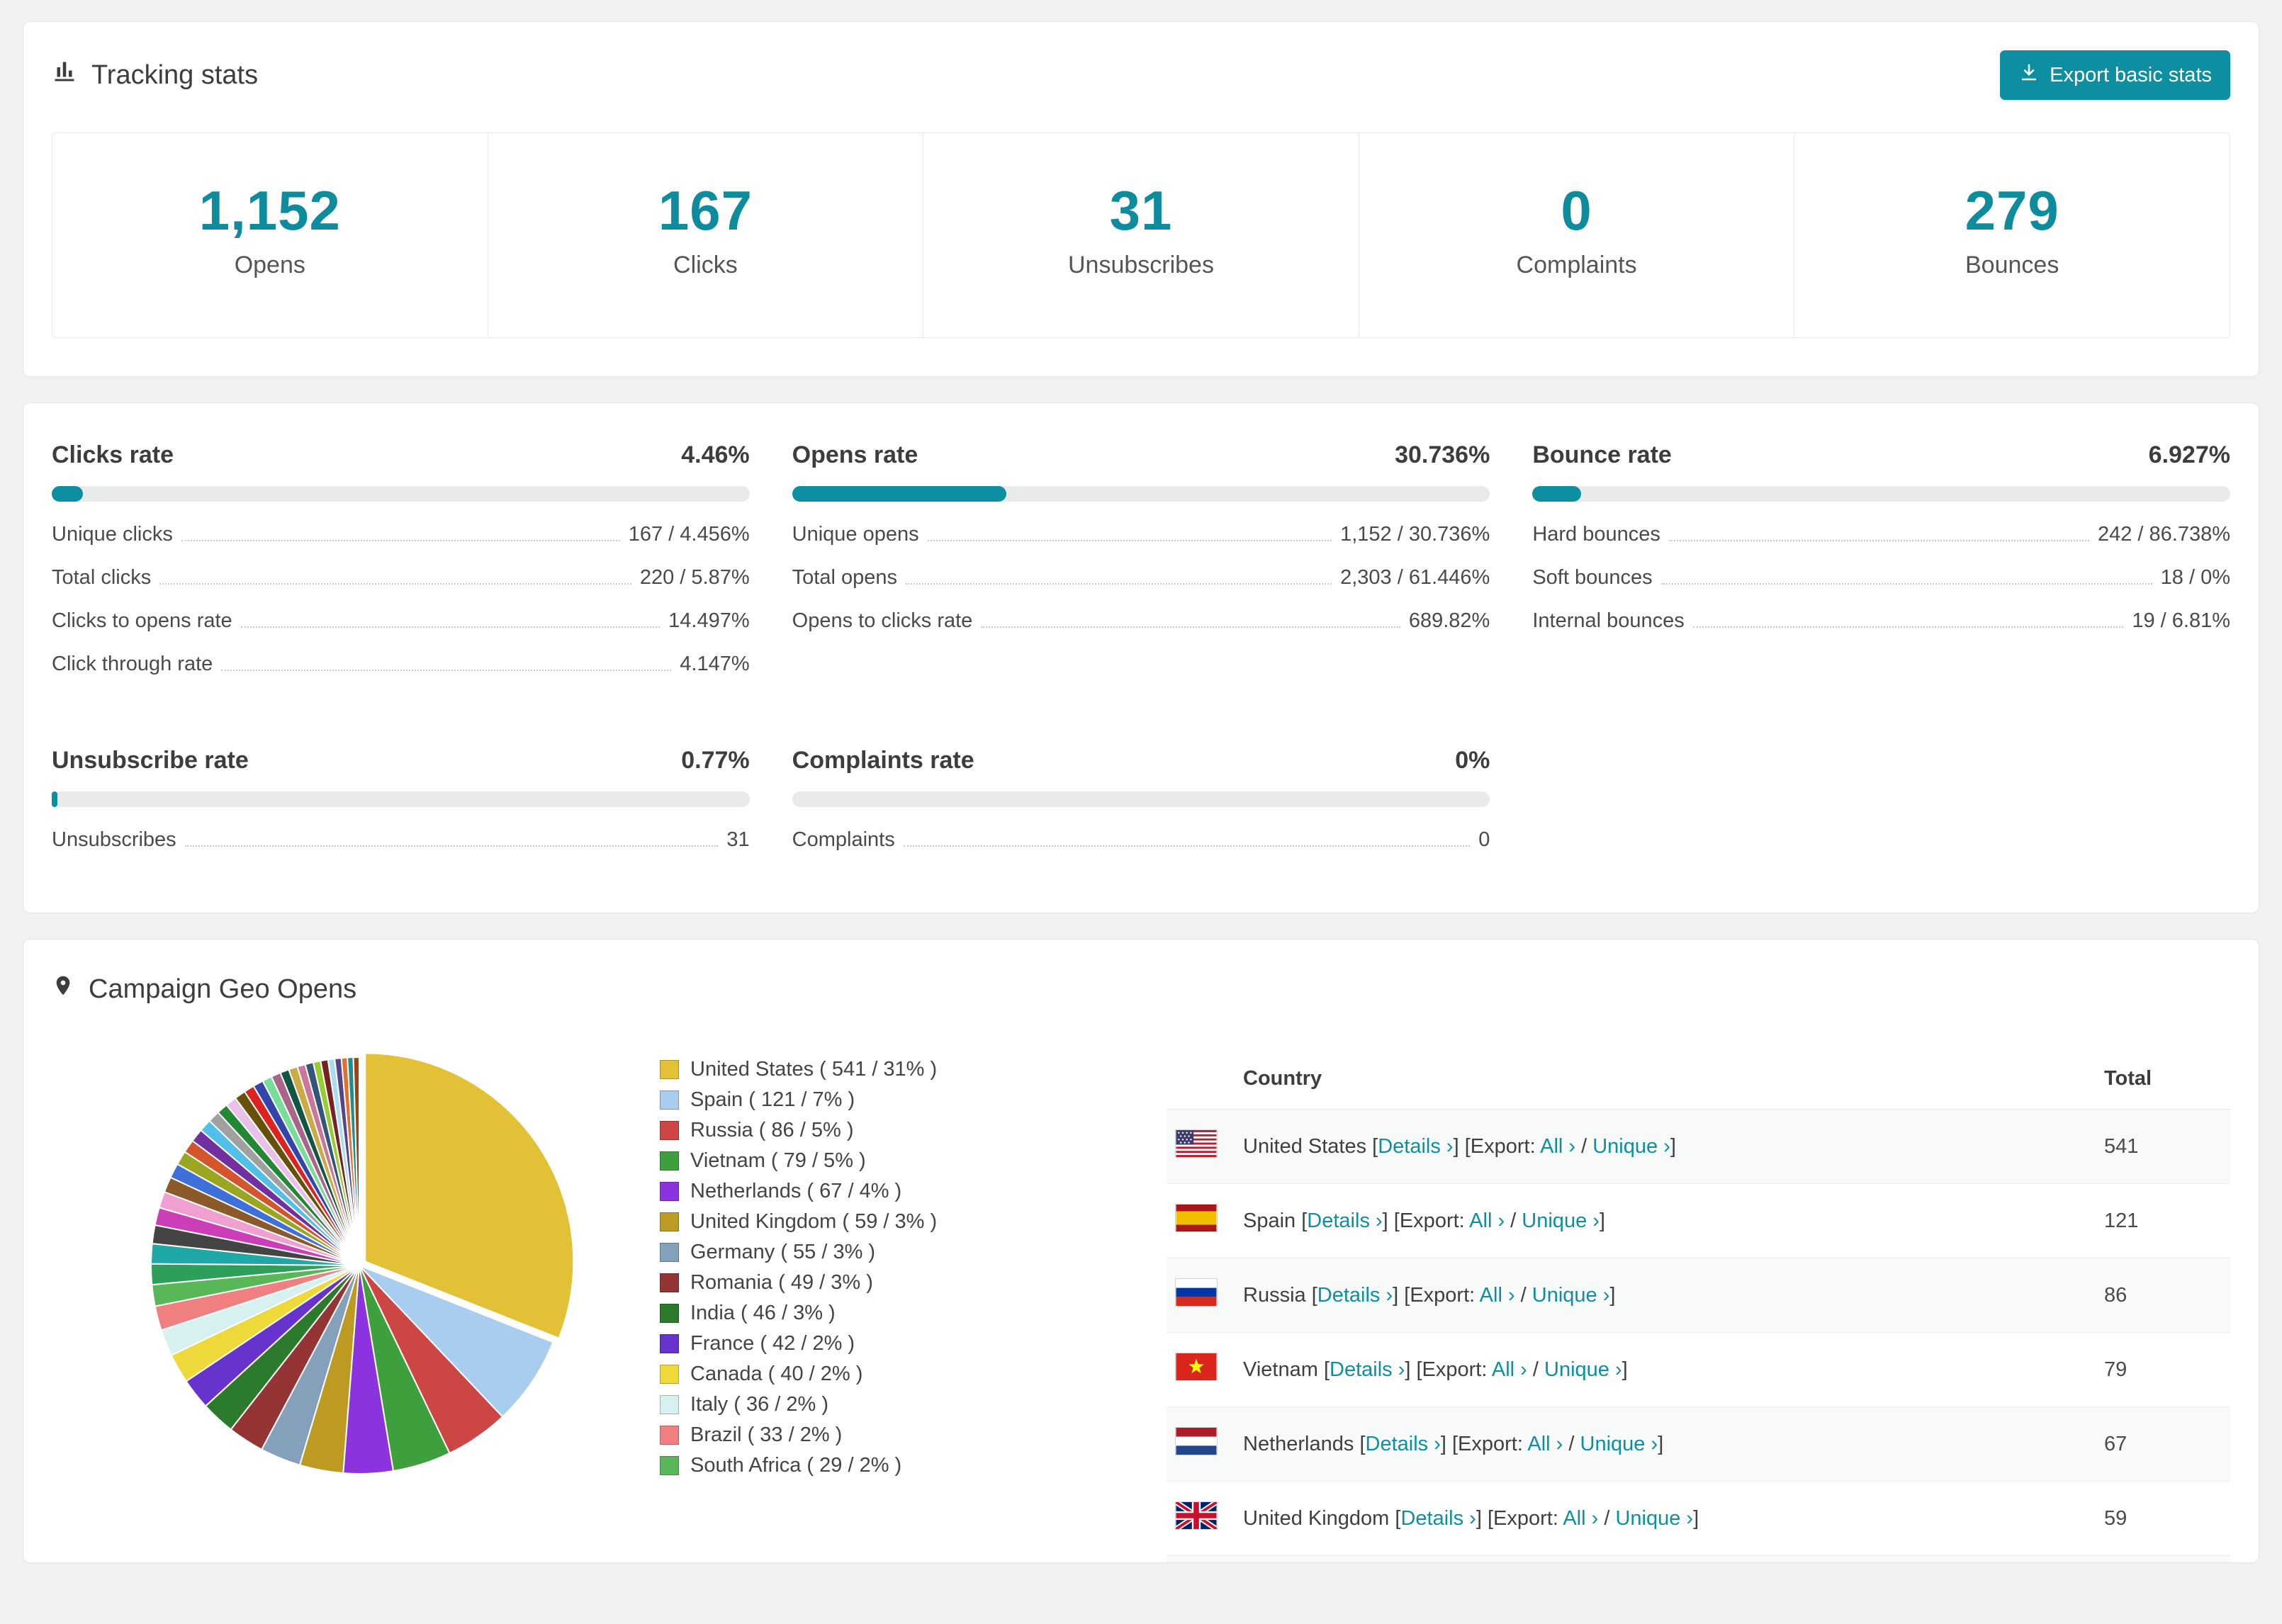  Describe the element at coordinates (1141, 75) in the screenshot. I see `tracking-stats-header: Tracking stats Export basic stats` at that location.